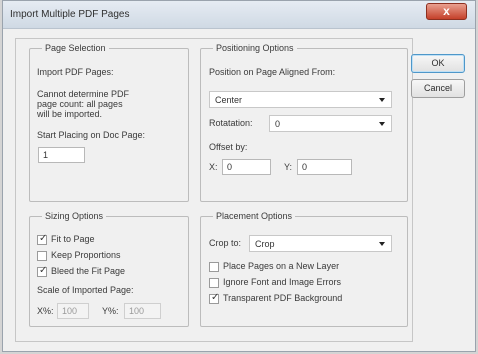 The width and height of the screenshot is (478, 354). Describe the element at coordinates (91, 135) in the screenshot. I see `start-placing-label: Start Placing on Doc Page:` at that location.